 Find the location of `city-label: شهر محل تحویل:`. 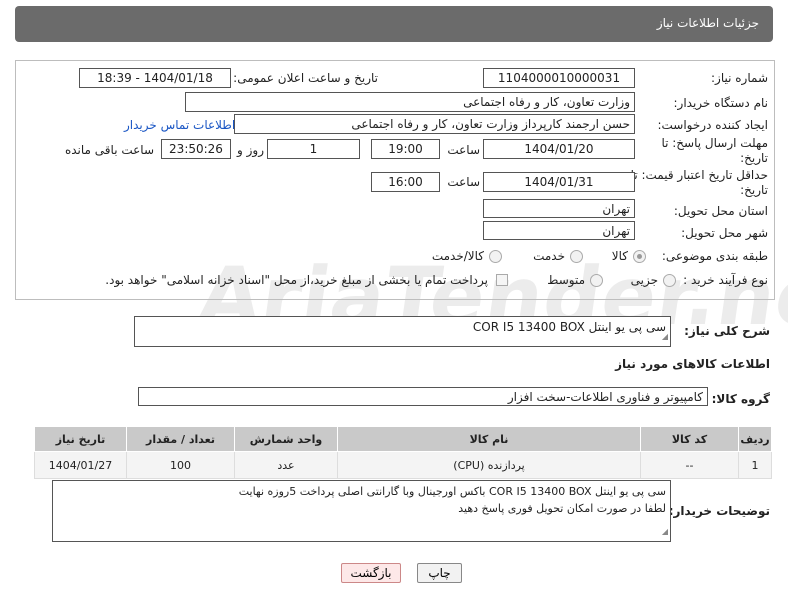

city-label: شهر محل تحویل: is located at coordinates (724, 233).